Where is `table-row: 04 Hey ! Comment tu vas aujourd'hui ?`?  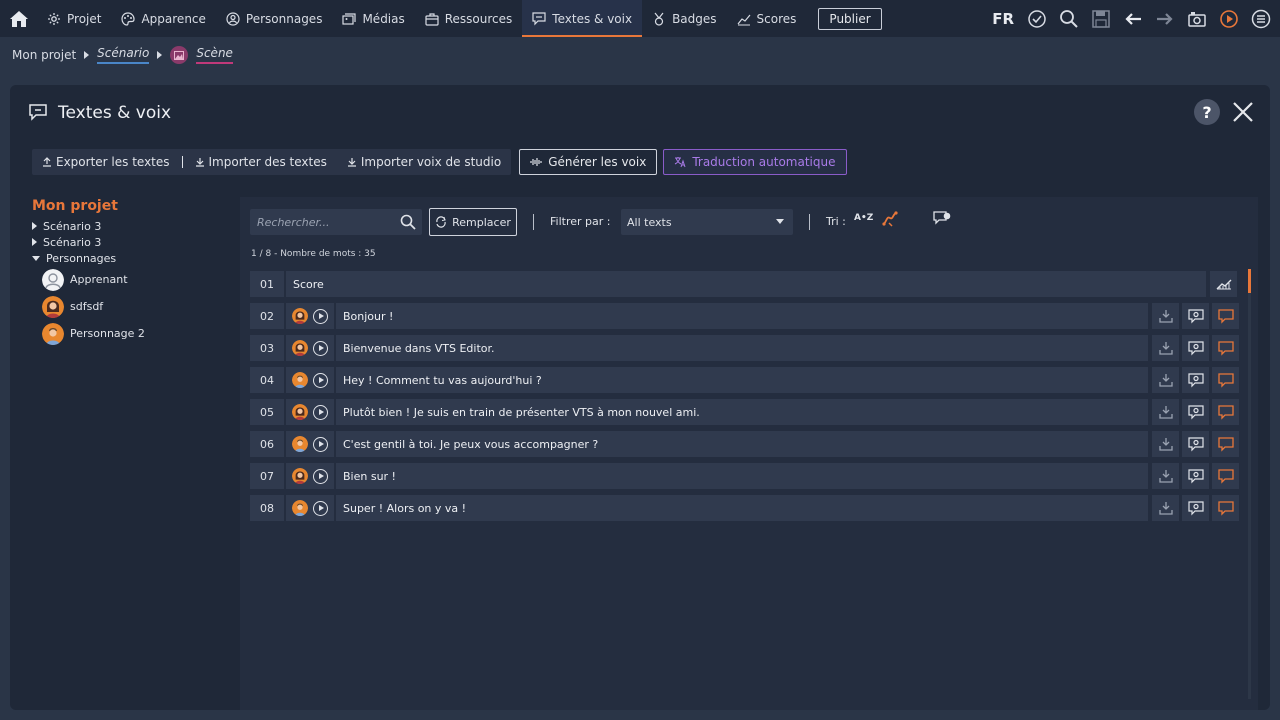 table-row: 04 Hey ! Comment tu vas aujourd'hui ? is located at coordinates (744, 380).